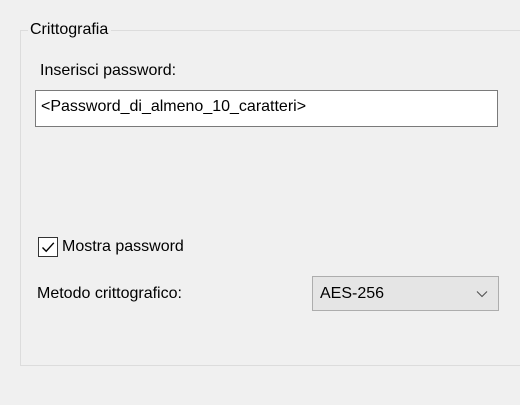  Describe the element at coordinates (108, 70) in the screenshot. I see `password-label: Inserisci password:` at that location.